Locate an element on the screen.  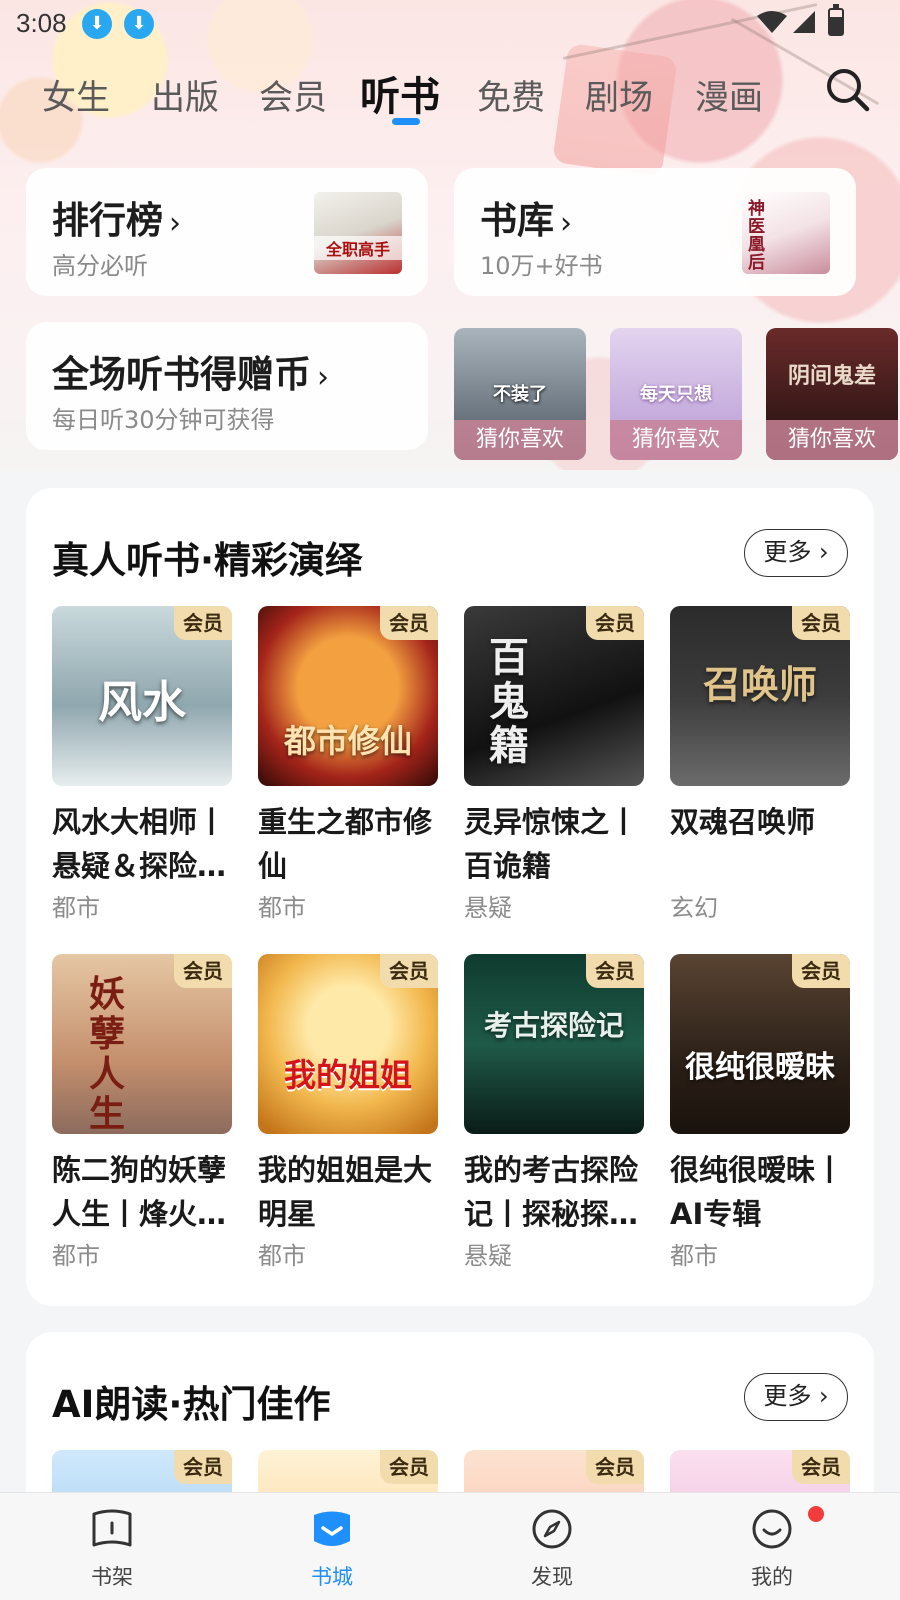
tab-theater: 剧场 is located at coordinates (619, 94).